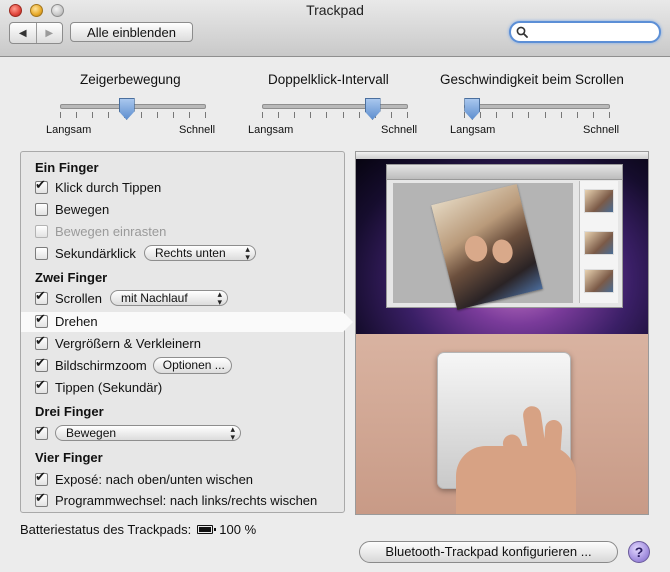  What do you see at coordinates (598, 242) in the screenshot?
I see `preview-thumbnail-sidebar` at bounding box center [598, 242].